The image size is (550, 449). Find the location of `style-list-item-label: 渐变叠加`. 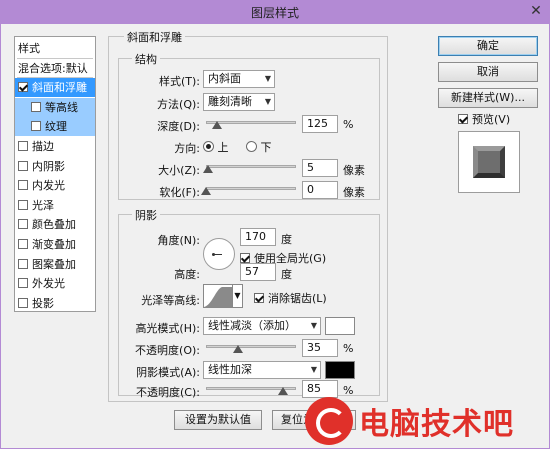

style-list-item-label: 渐变叠加 is located at coordinates (54, 244).